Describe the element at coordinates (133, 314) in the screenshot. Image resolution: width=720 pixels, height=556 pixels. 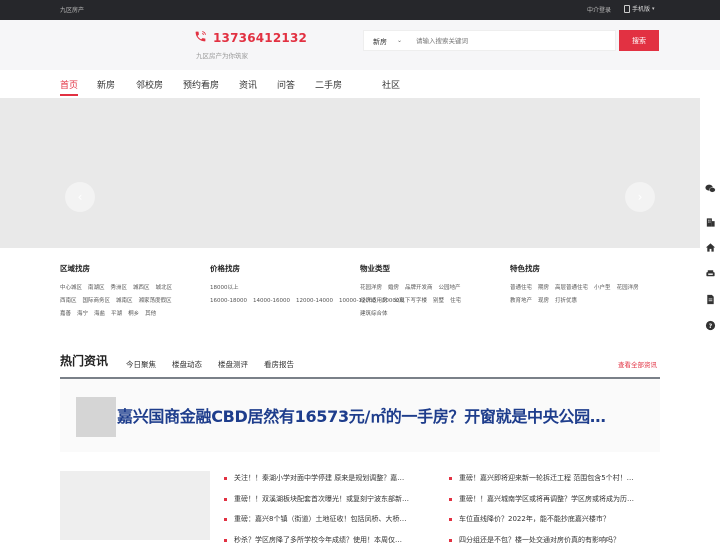
I see `filter-link: 桐乡` at that location.